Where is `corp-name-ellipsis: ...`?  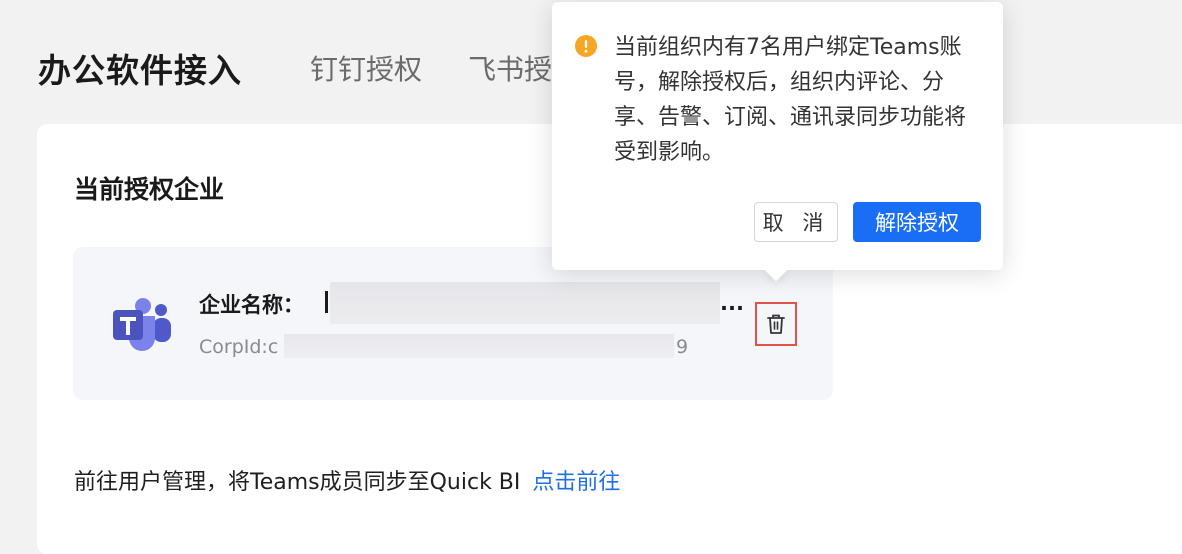
corp-name-ellipsis: ... is located at coordinates (732, 303).